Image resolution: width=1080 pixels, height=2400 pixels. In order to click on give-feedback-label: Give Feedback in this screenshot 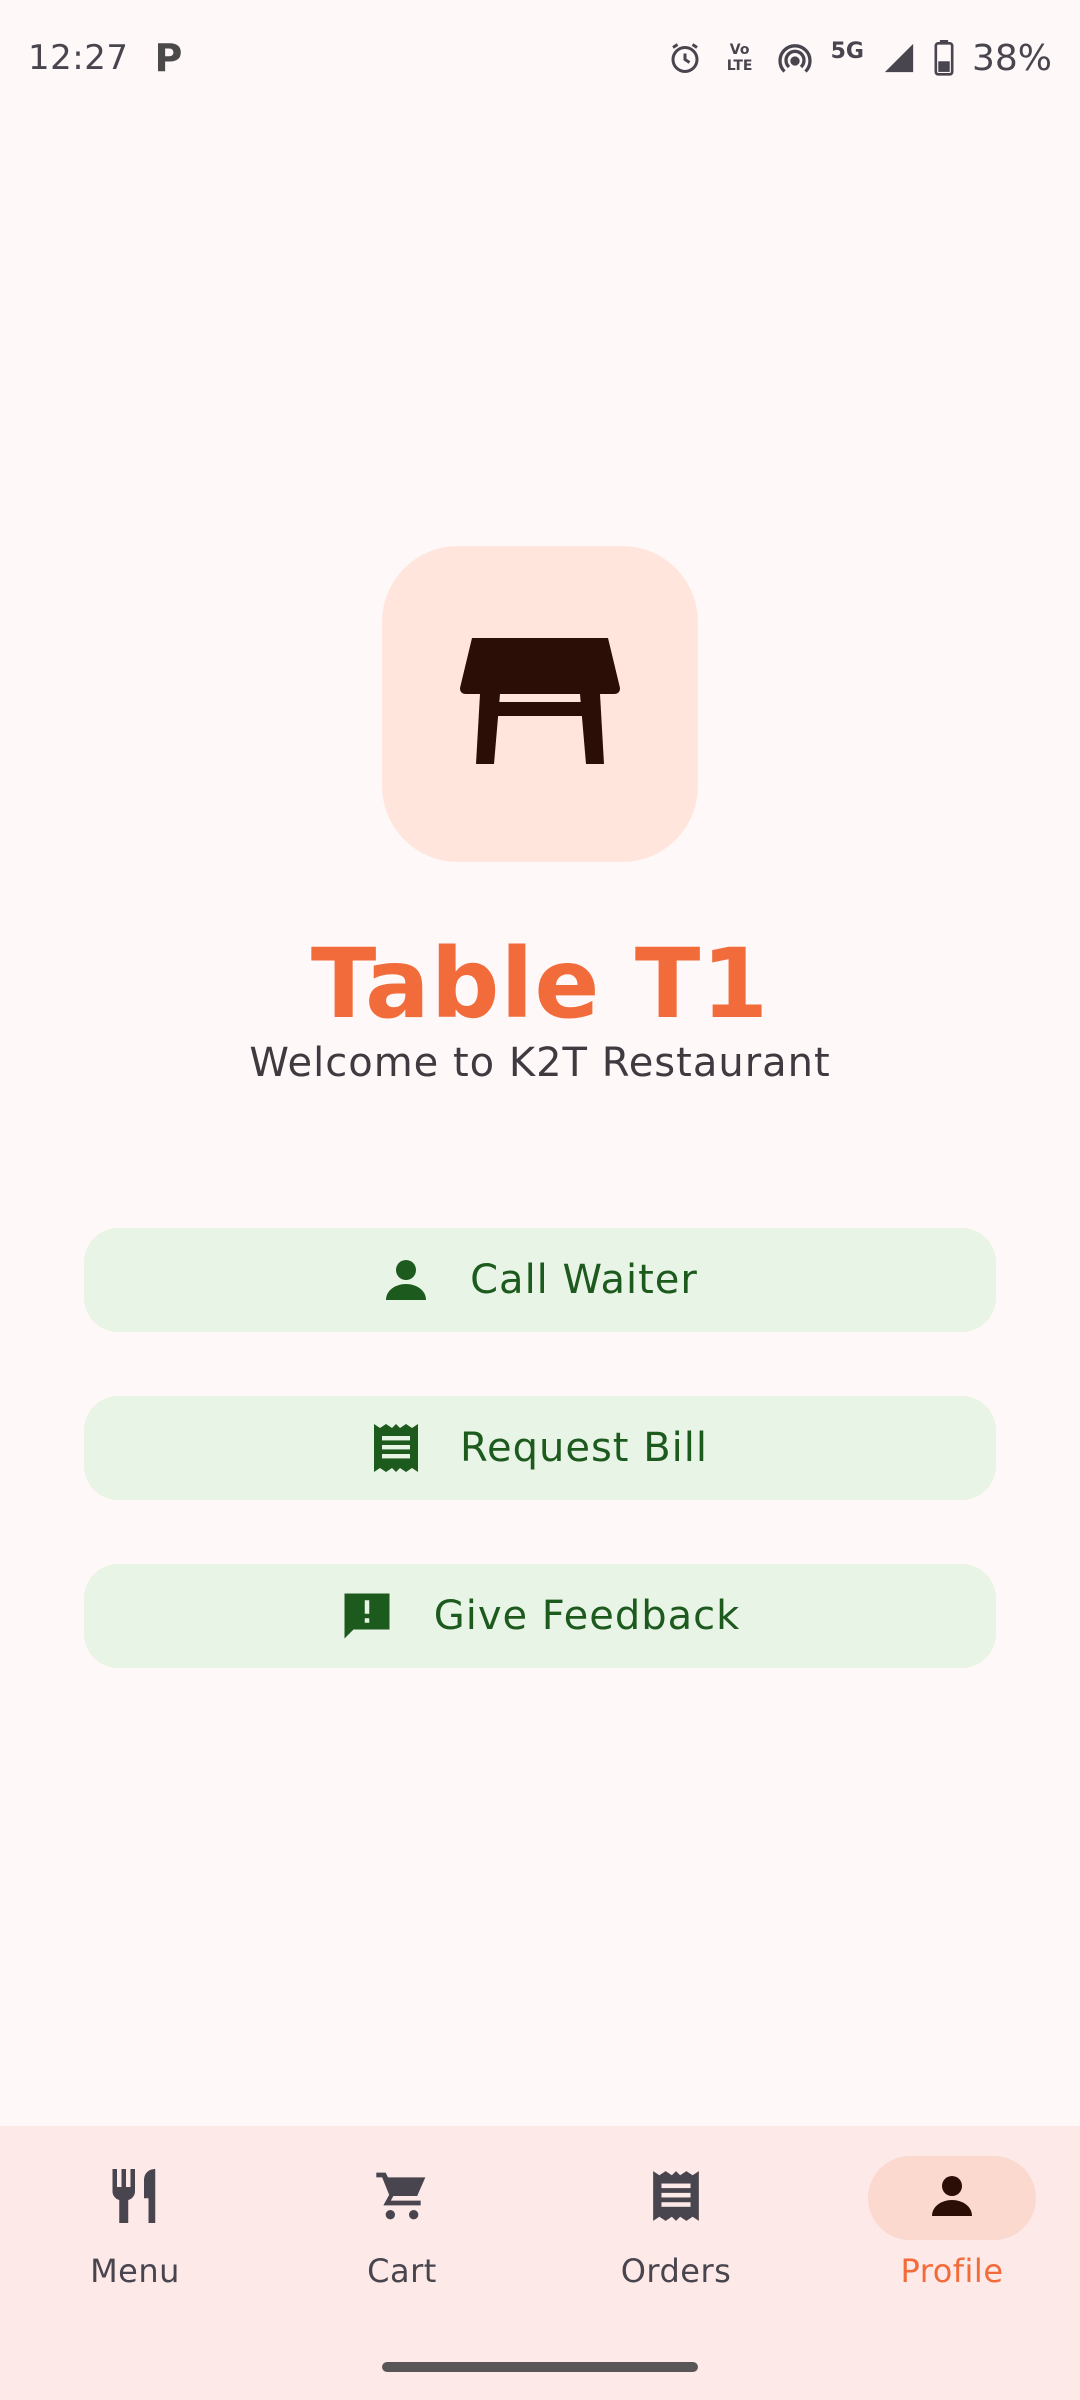, I will do `click(587, 1616)`.